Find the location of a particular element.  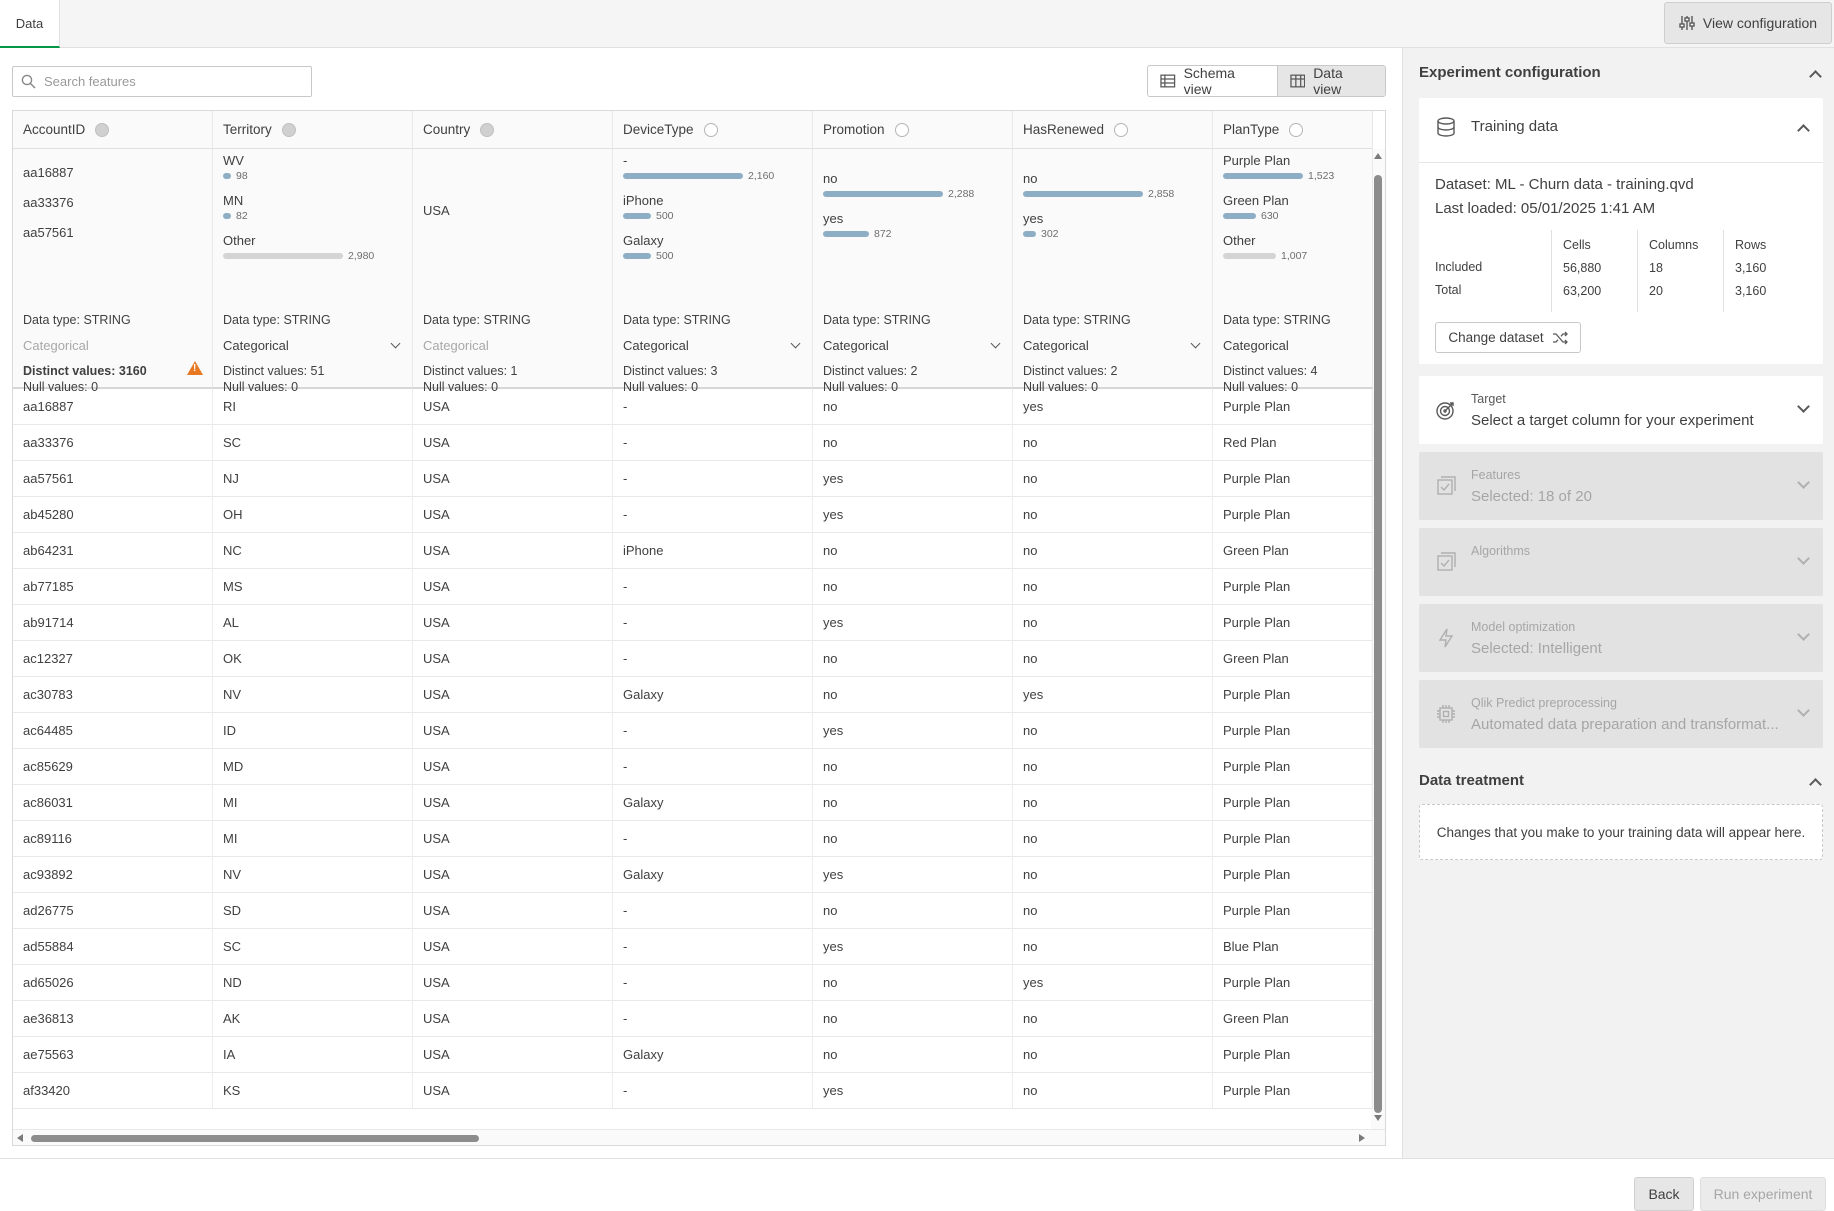

frequency-count: 98 is located at coordinates (242, 176).